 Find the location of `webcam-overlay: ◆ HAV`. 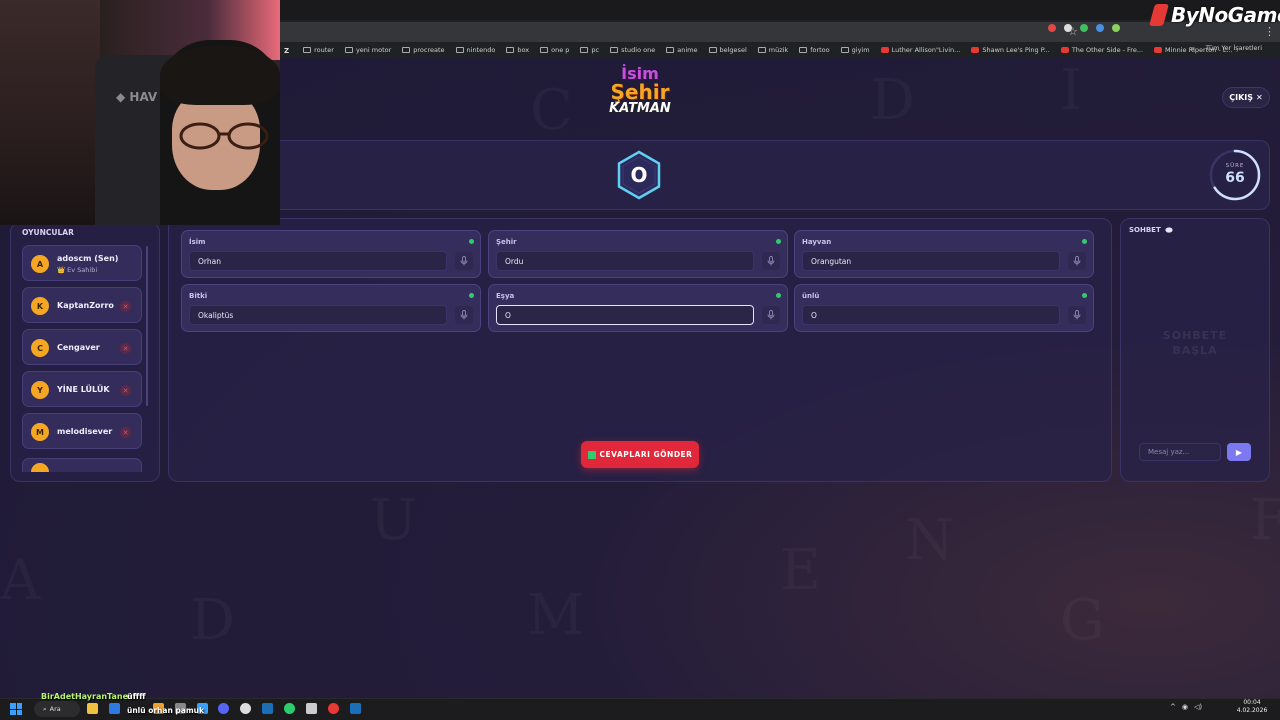

webcam-overlay: ◆ HAV is located at coordinates (140, 112).